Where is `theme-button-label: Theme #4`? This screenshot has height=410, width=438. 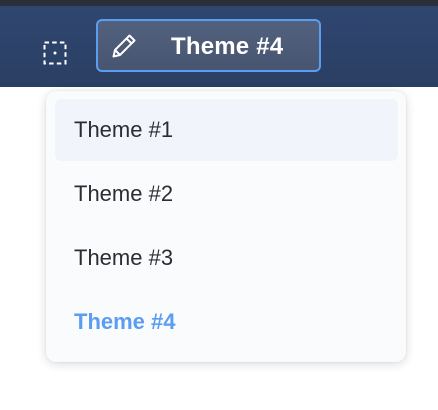 theme-button-label: Theme #4 is located at coordinates (227, 46).